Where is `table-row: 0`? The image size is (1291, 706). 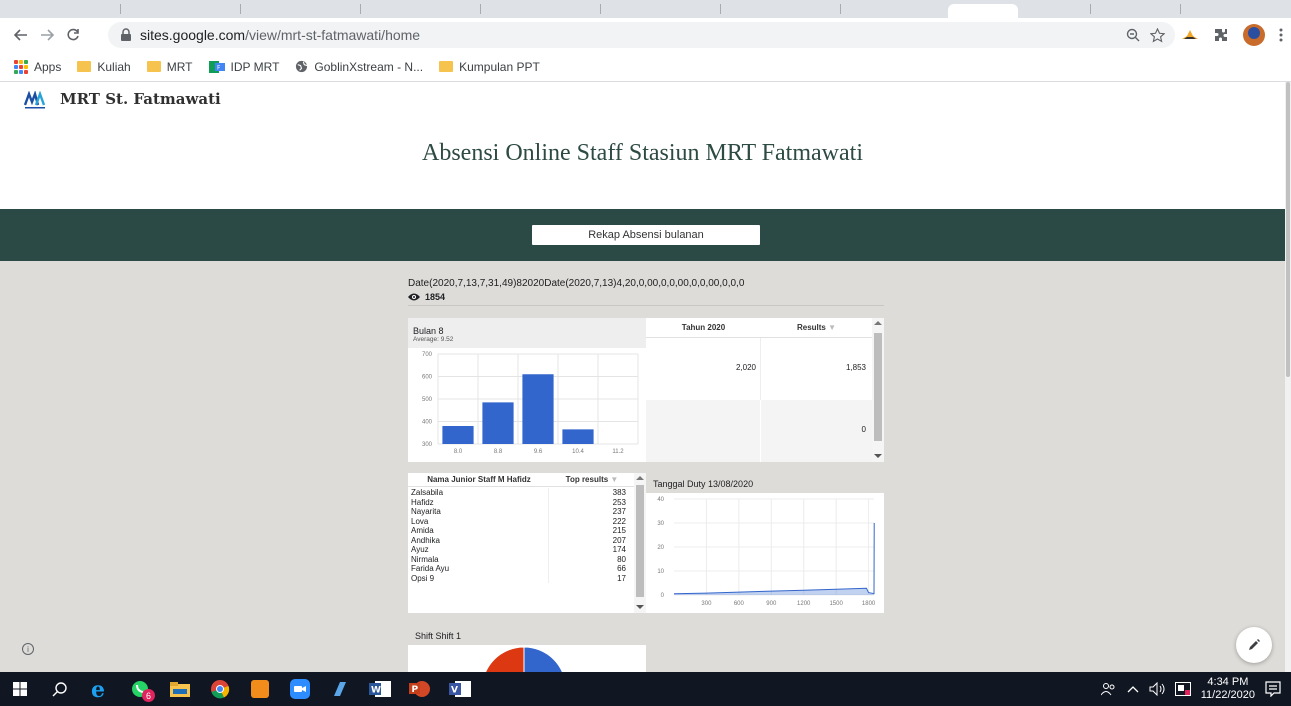
table-row: 0 is located at coordinates (759, 431).